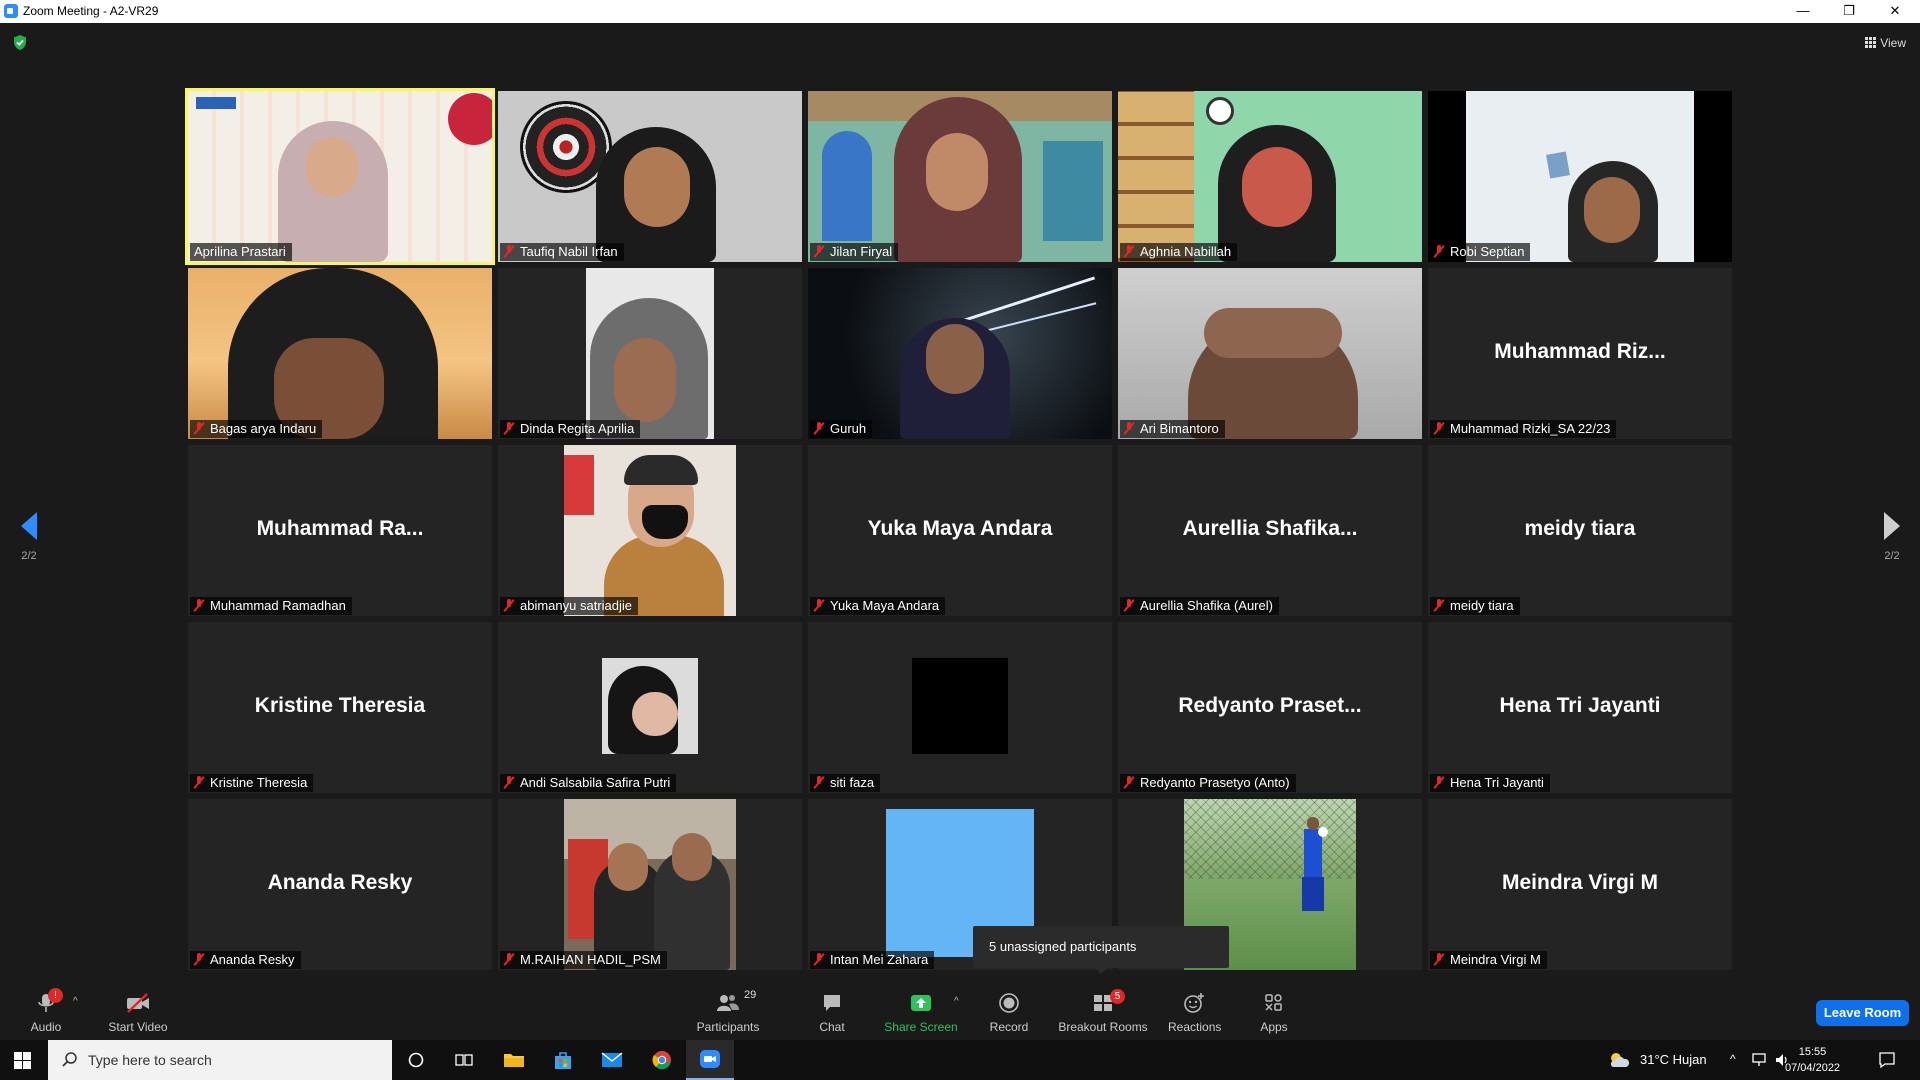 This screenshot has width=1920, height=1080. I want to click on clock-time: 15:55, so click(1812, 1052).